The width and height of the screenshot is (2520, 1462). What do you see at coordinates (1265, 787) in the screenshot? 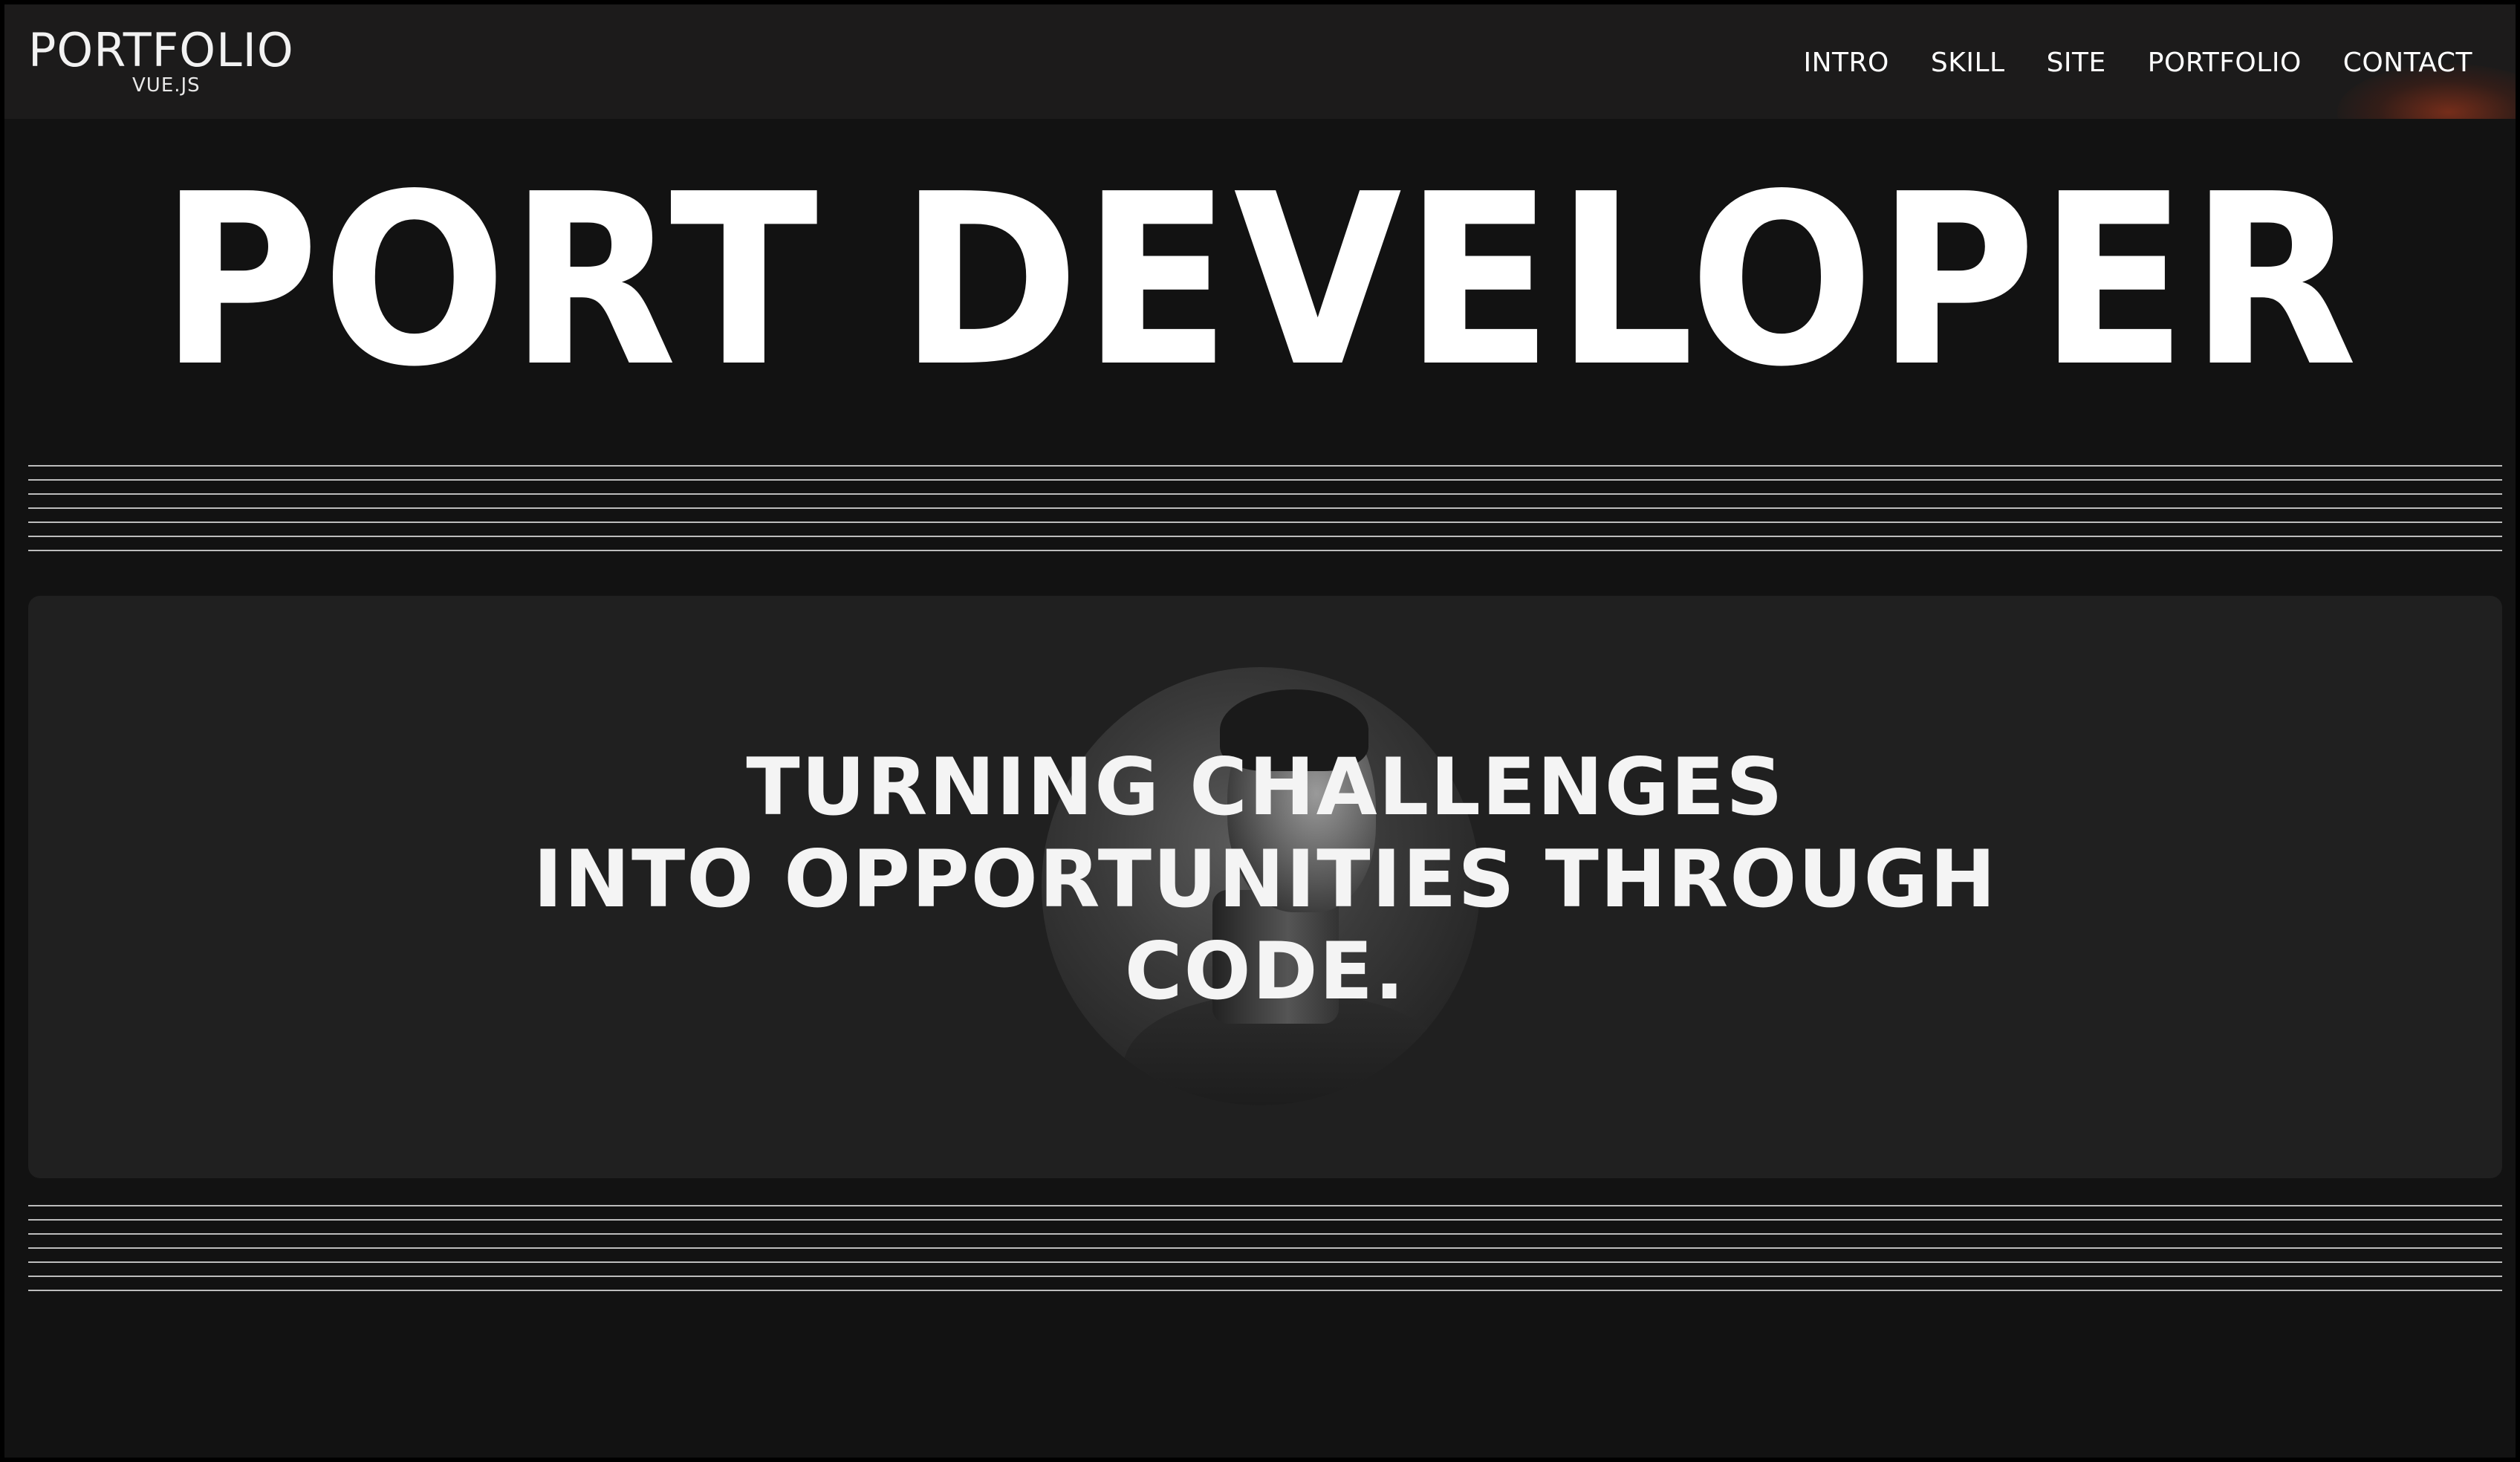
I see `tagline-line-1: TURNING CHALLENGES` at bounding box center [1265, 787].